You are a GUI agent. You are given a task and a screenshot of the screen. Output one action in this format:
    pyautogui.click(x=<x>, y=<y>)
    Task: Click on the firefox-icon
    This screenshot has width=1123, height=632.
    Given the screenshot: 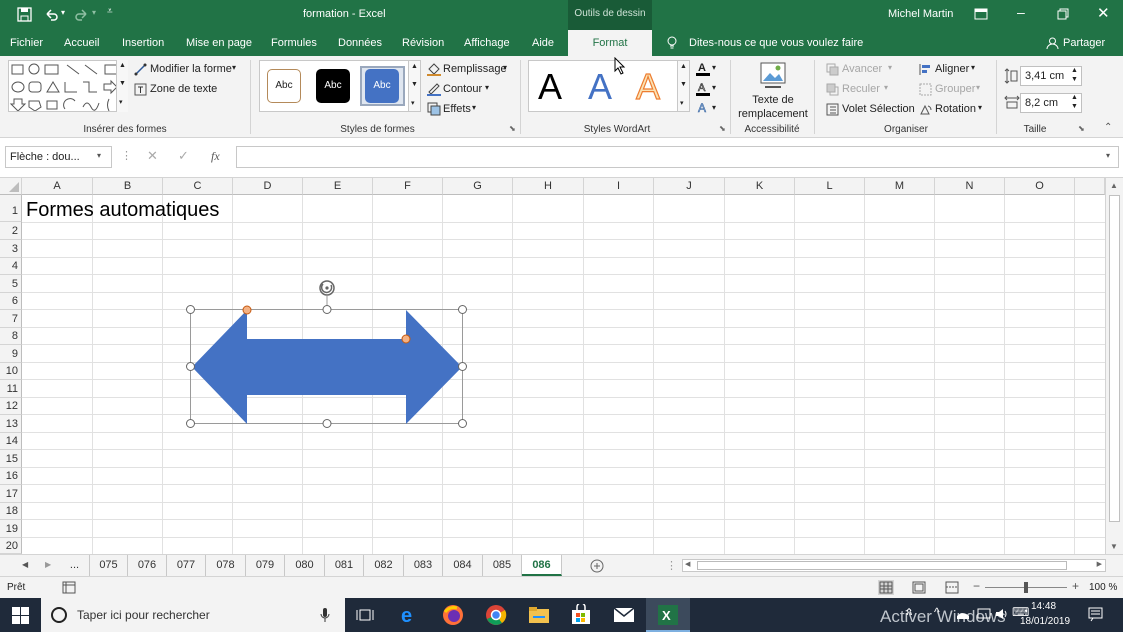 What is the action you would take?
    pyautogui.click(x=453, y=615)
    